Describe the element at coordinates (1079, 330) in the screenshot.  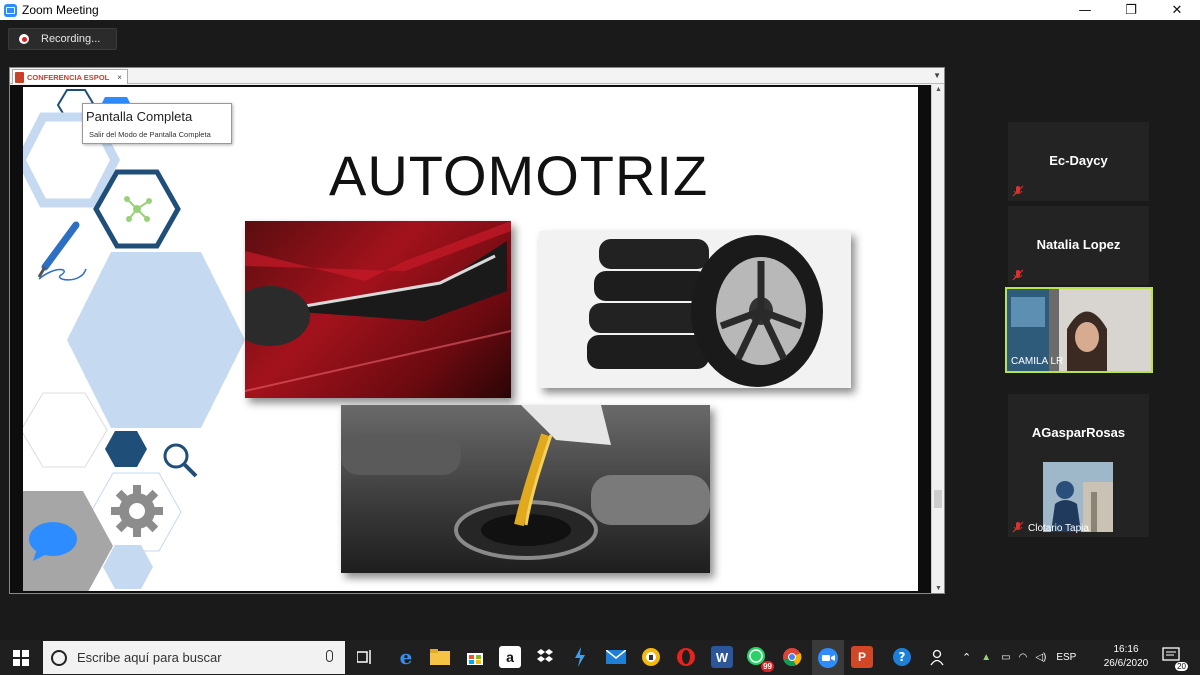
I see `participant-tile-active-speaker: CAMILA LR` at that location.